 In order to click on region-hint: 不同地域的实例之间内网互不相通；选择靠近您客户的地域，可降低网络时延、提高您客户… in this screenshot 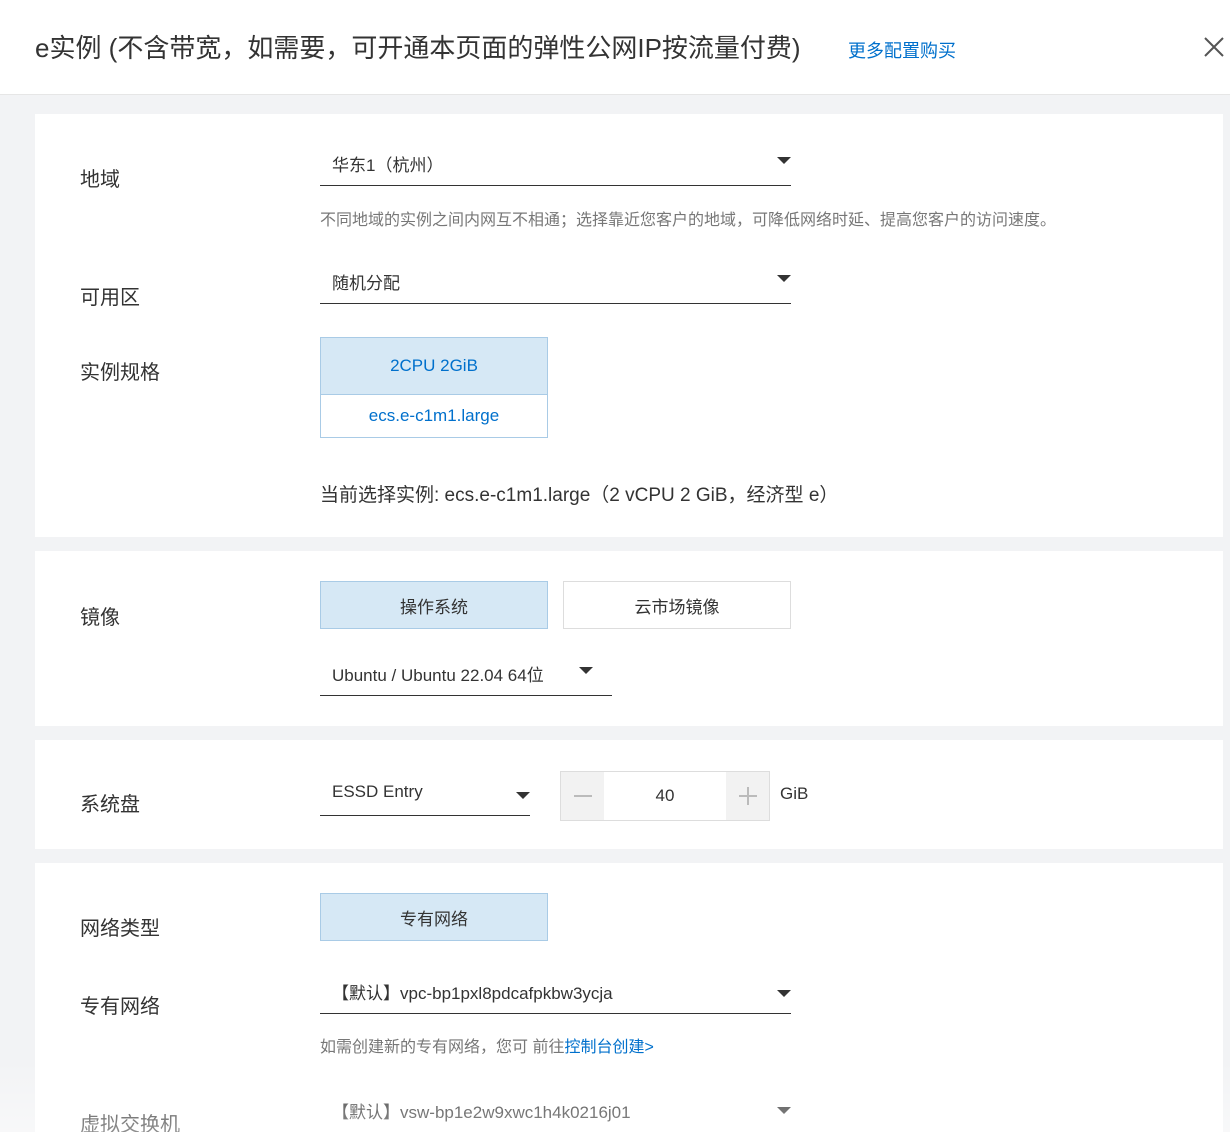, I will do `click(688, 220)`.